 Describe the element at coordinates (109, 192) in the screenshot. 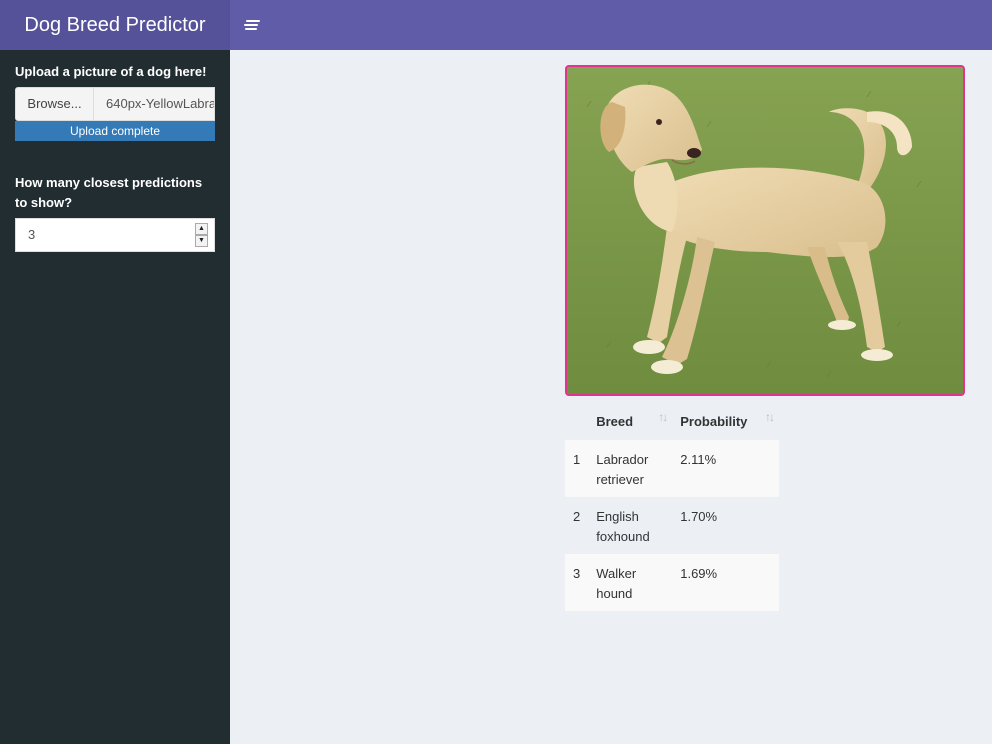

I see `prediction-count-label: How many closest predictions to show?` at that location.